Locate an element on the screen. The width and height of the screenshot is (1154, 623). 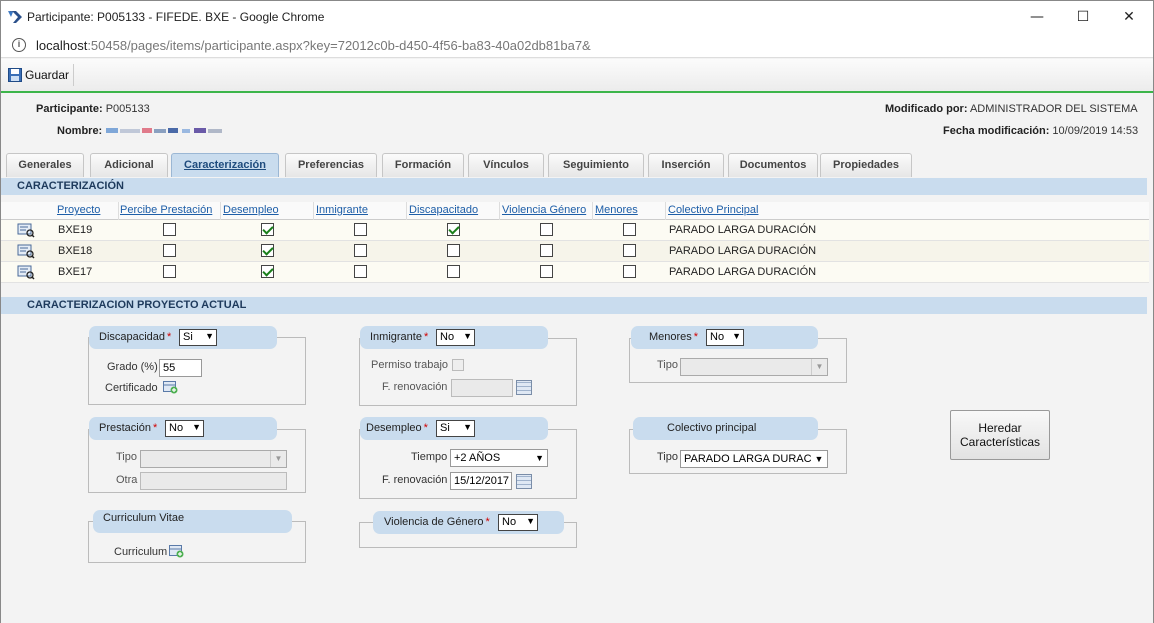
close-button: ✕ is located at coordinates (1129, 17).